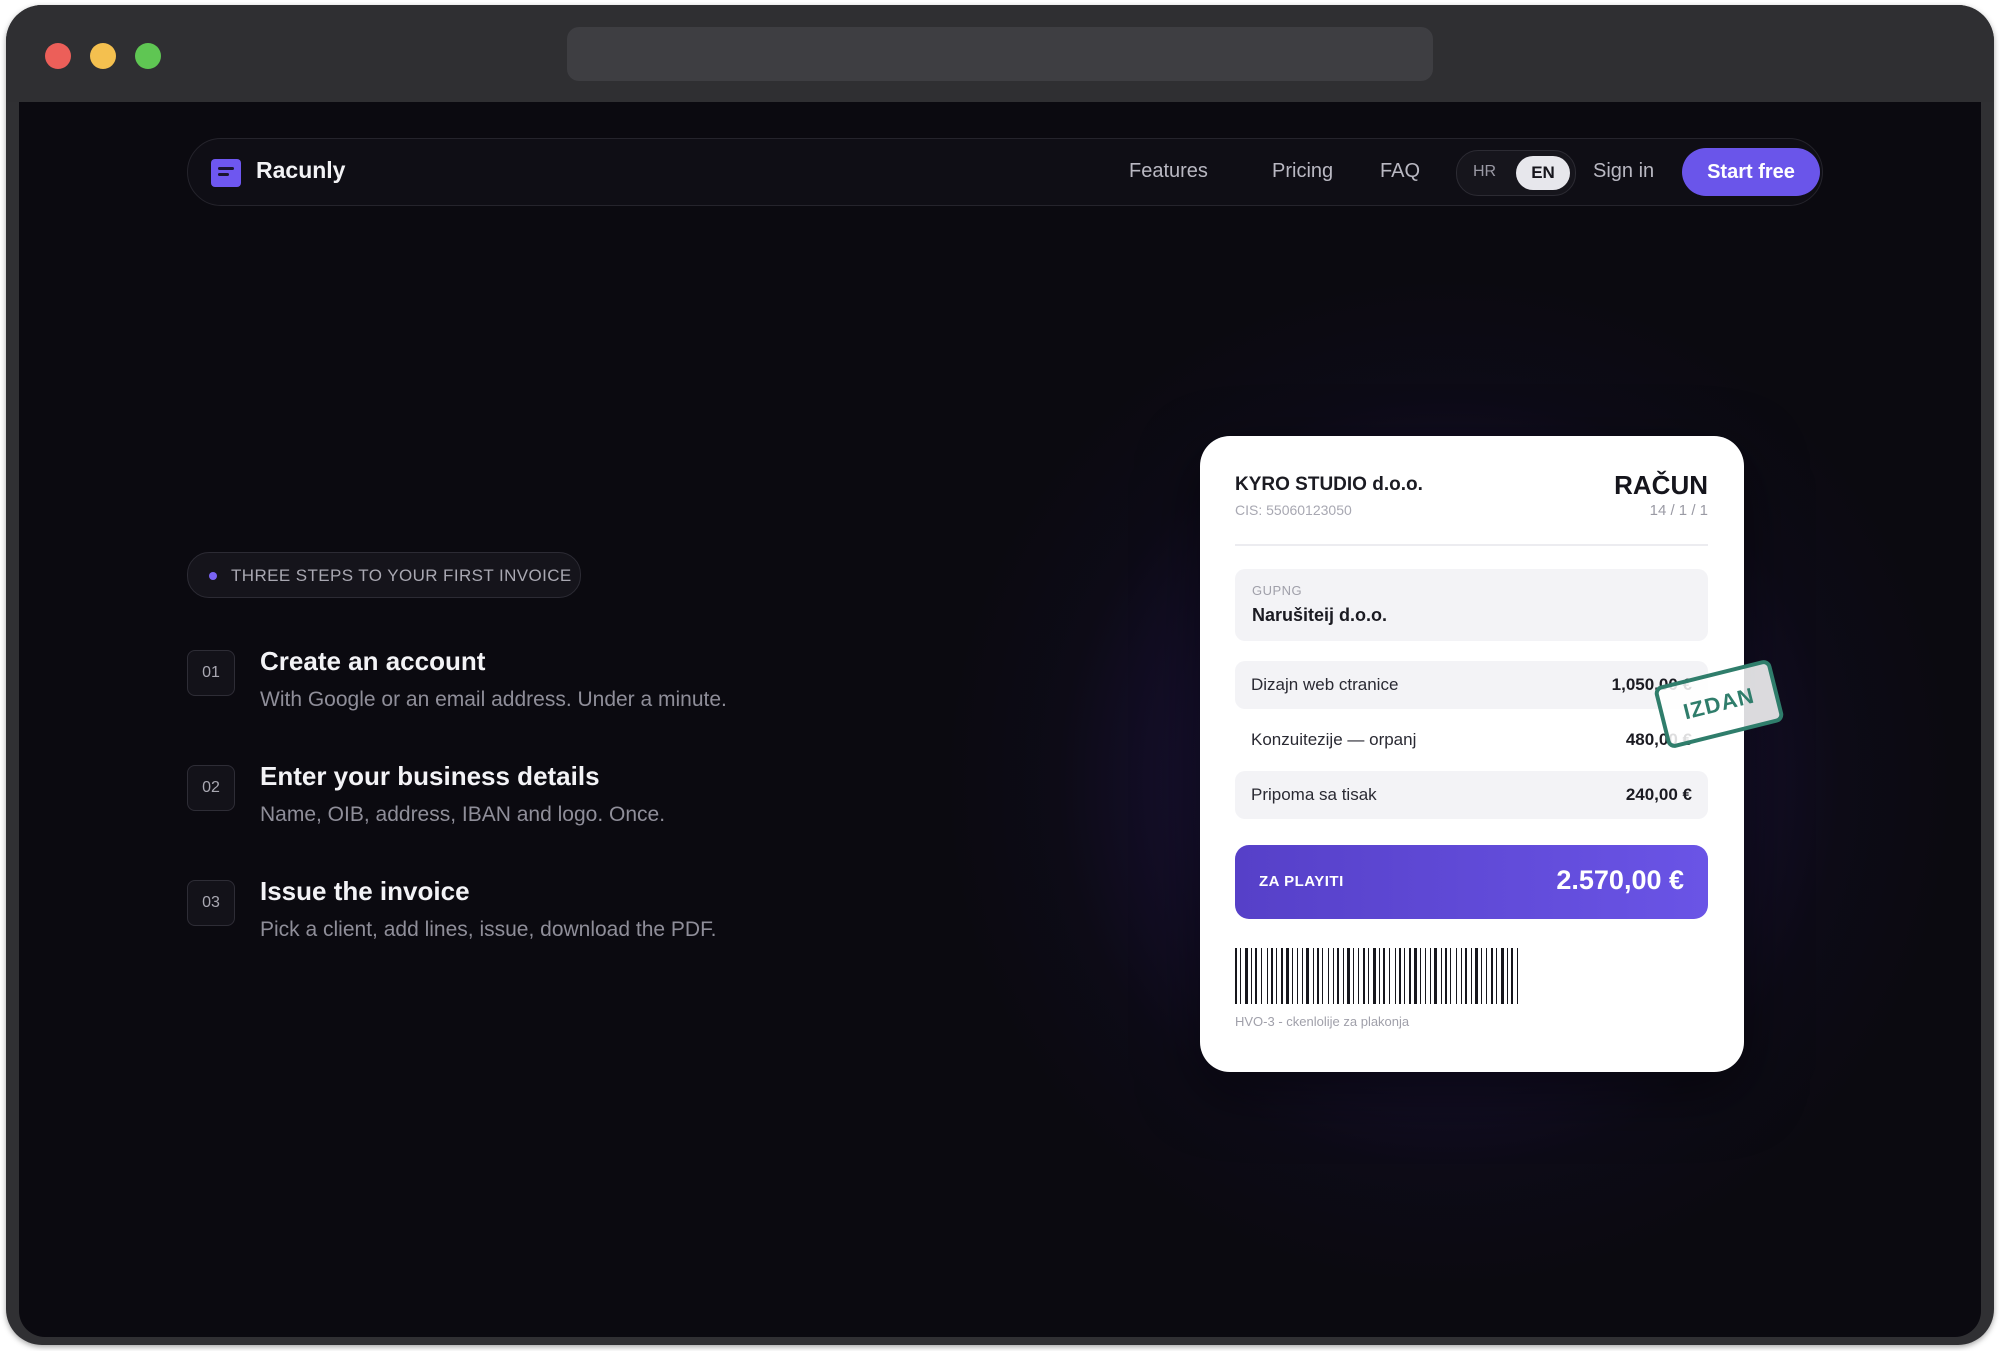 The image size is (2000, 1351). I want to click on nav-link-features: Features, so click(1168, 171).